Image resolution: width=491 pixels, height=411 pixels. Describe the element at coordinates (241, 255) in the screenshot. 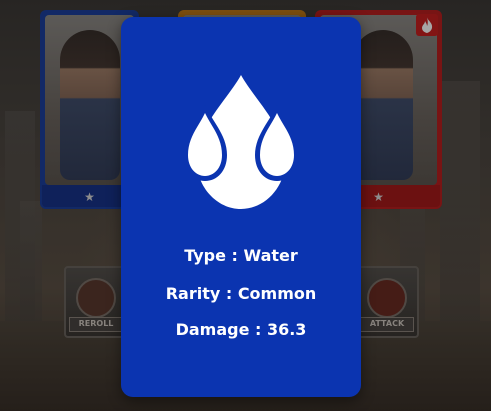

I see `card-type-text: Type : Water` at that location.